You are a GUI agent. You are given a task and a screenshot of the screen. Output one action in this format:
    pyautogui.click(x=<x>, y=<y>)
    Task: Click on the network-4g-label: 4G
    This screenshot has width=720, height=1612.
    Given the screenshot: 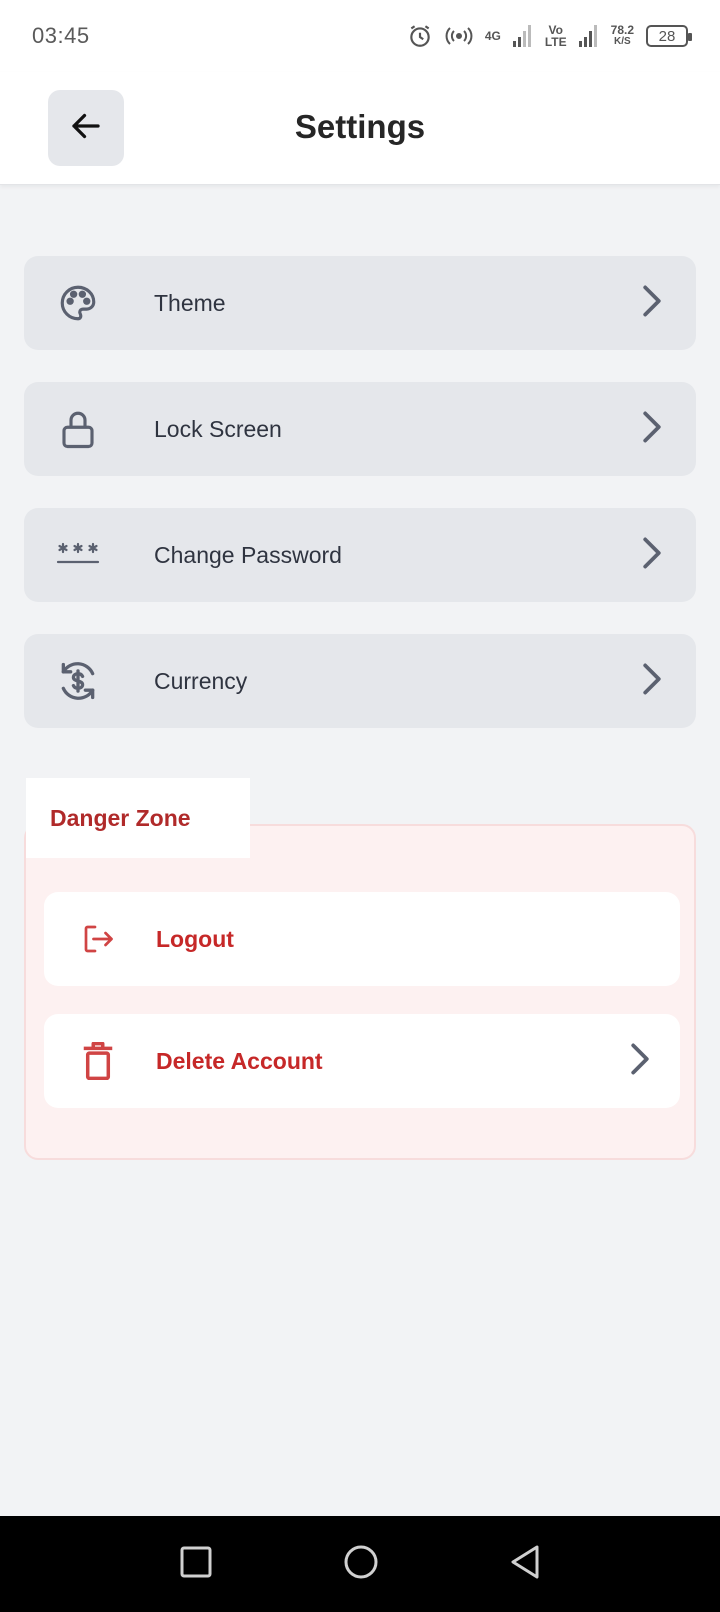 What is the action you would take?
    pyautogui.click(x=492, y=36)
    